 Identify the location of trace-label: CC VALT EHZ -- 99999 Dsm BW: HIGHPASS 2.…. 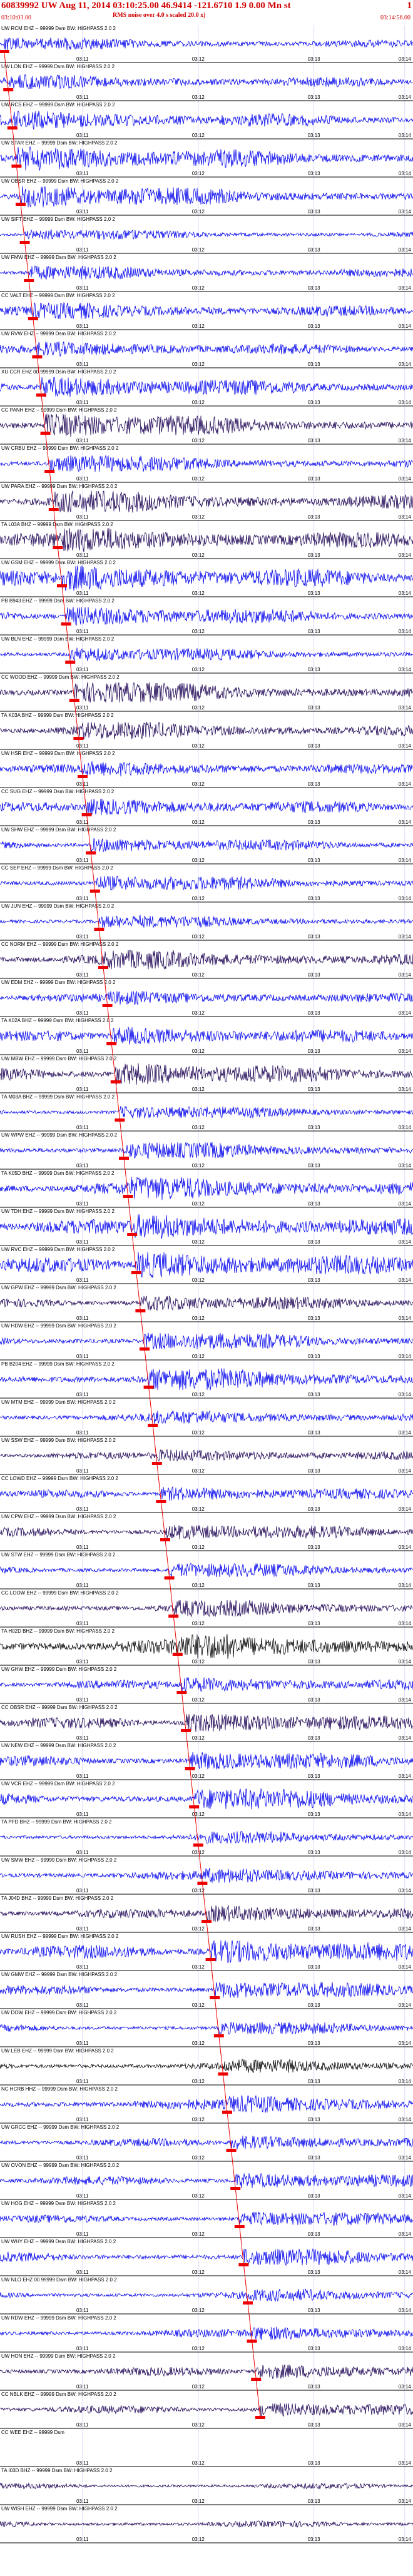
(58, 295).